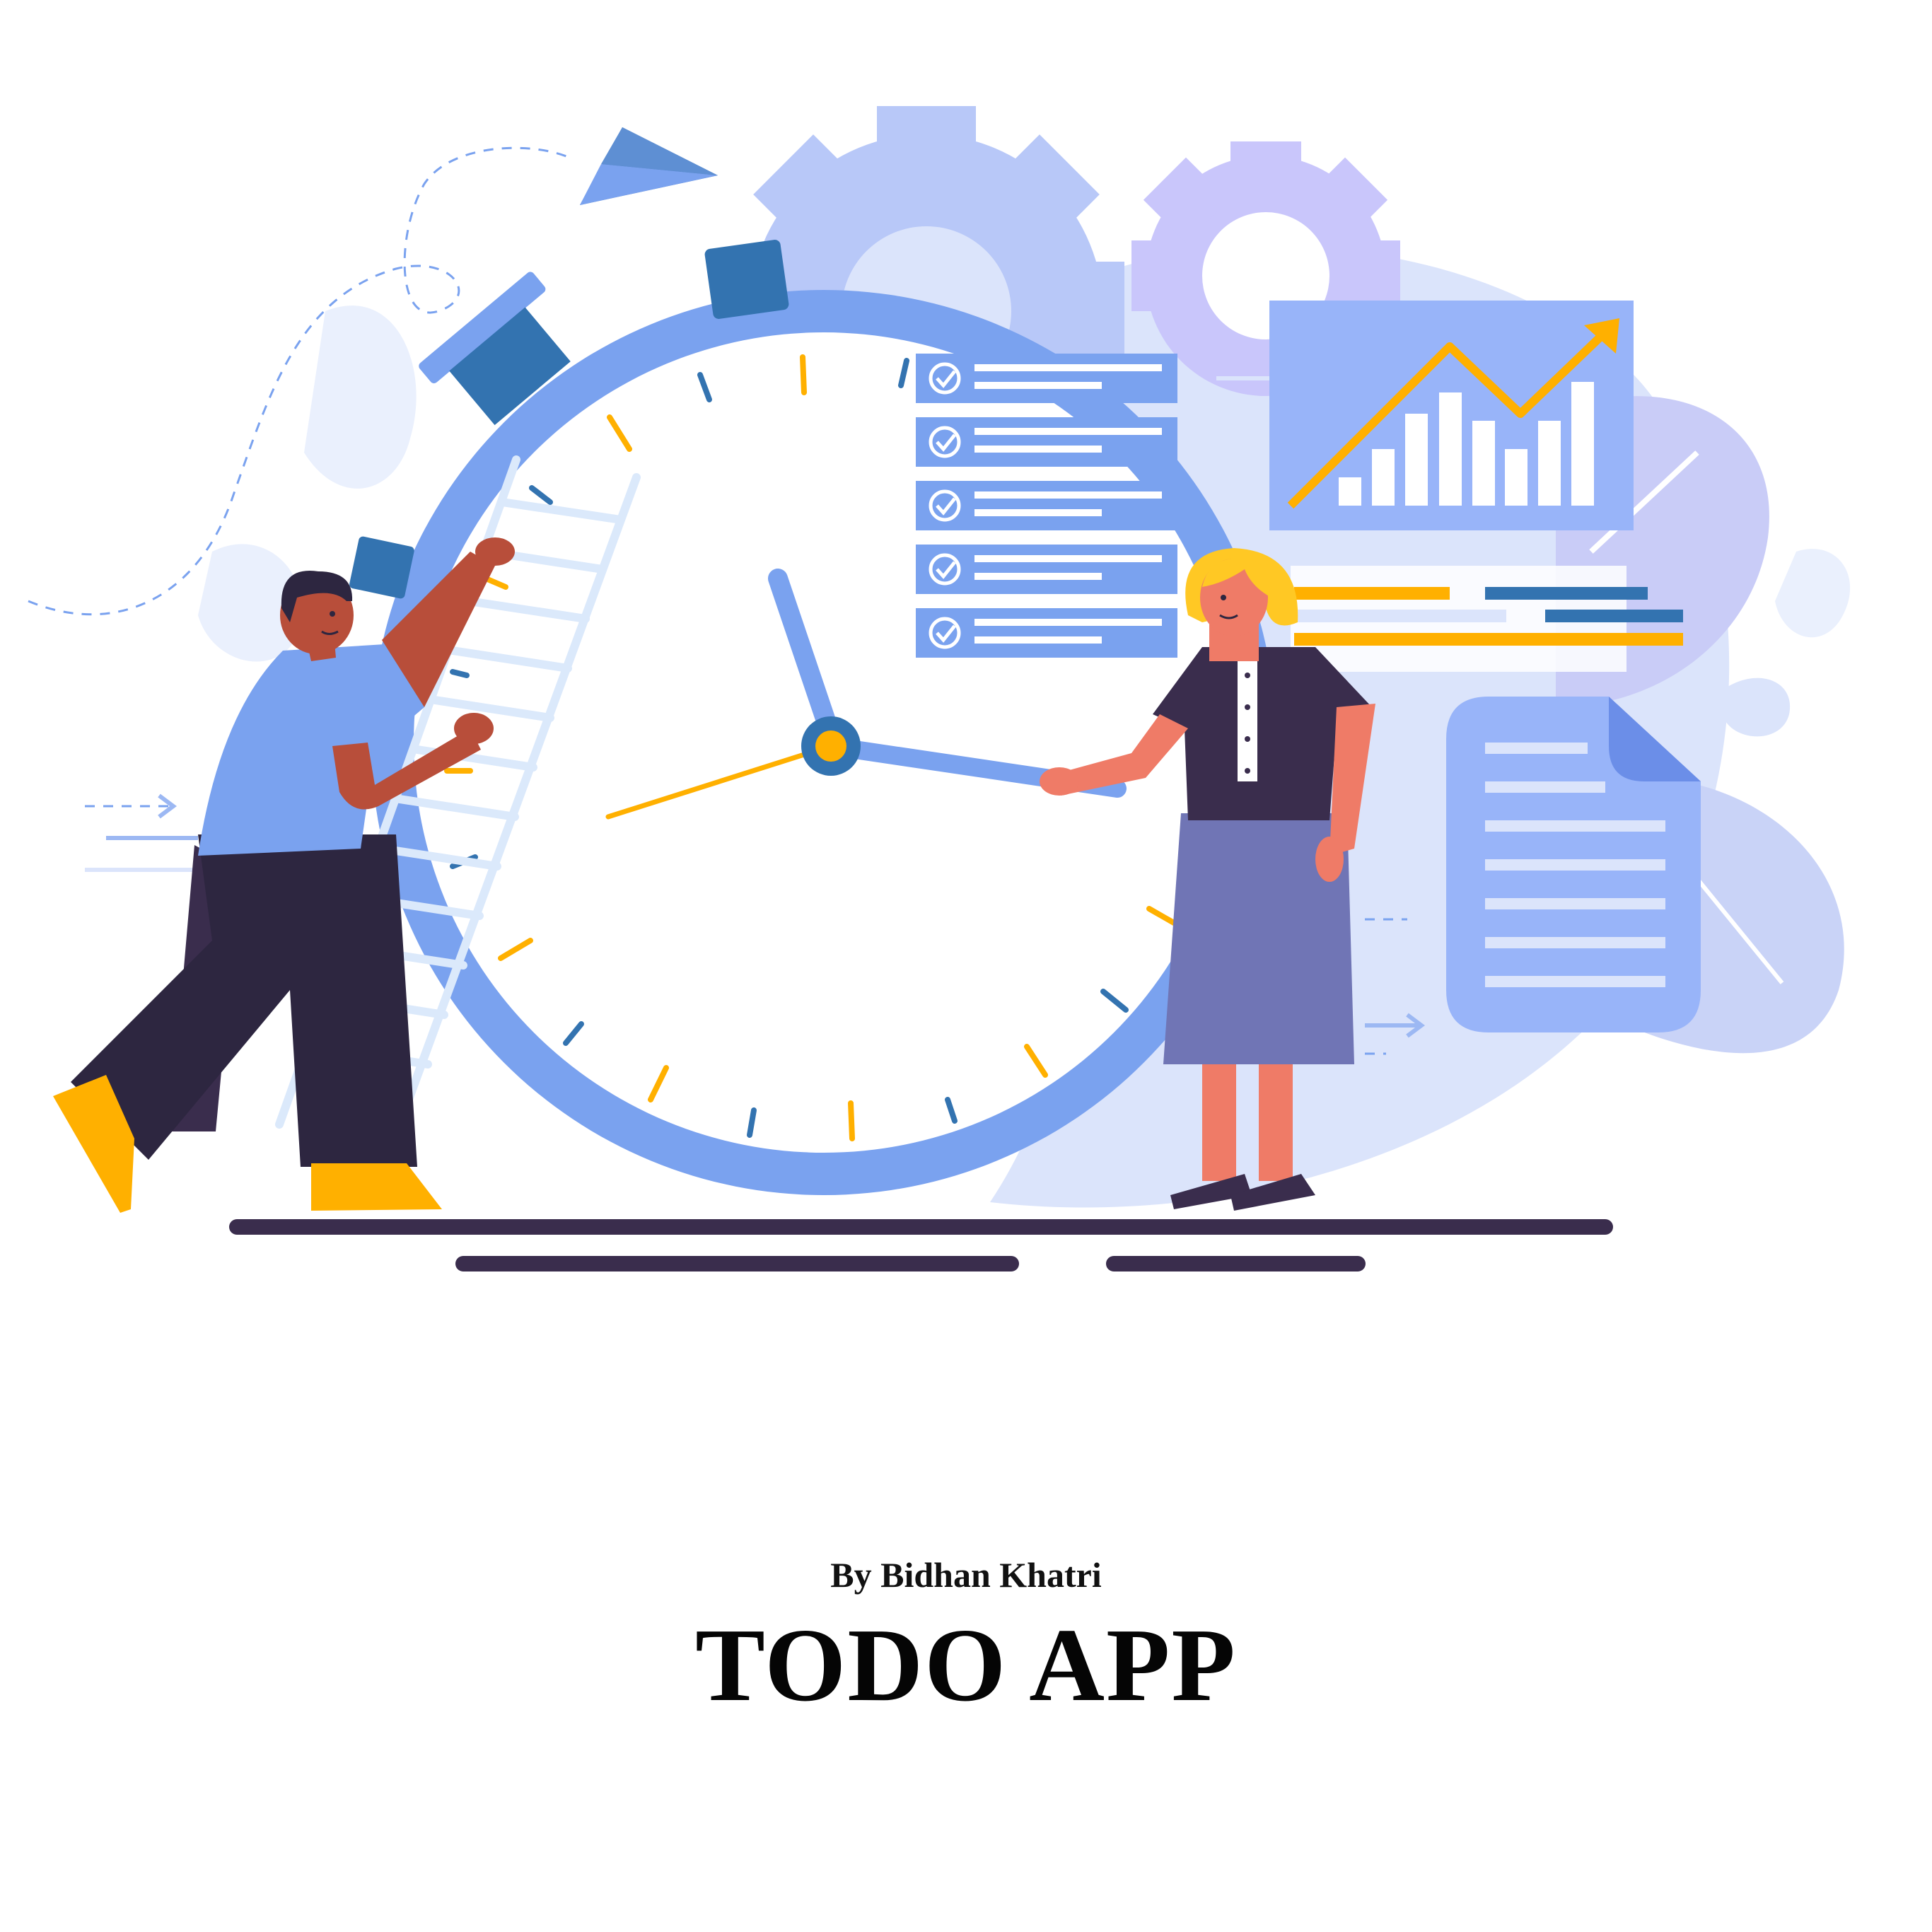 Image resolution: width=1932 pixels, height=1932 pixels. I want to click on app-title: TODO APP, so click(966, 1665).